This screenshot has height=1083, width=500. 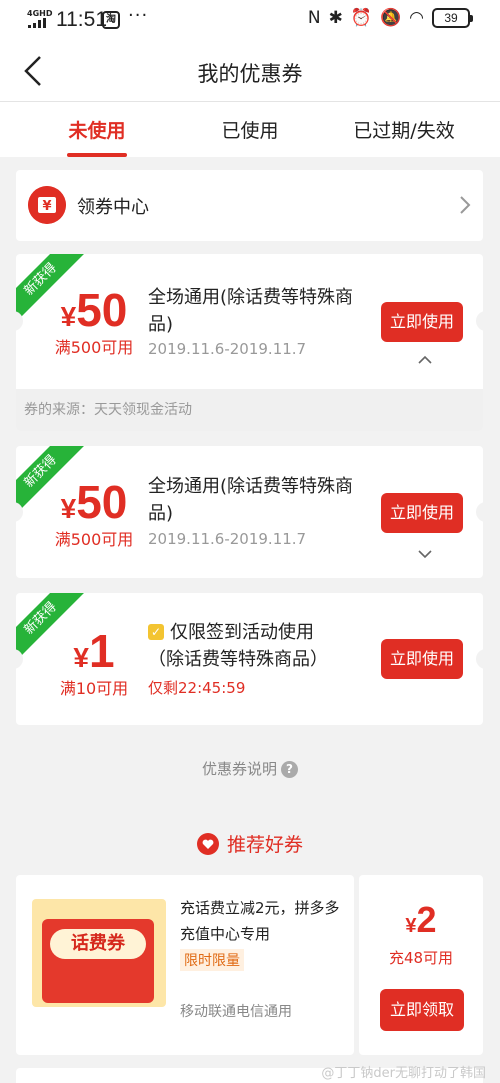 What do you see at coordinates (421, 958) in the screenshot?
I see `recommend-condition: 充48可用` at bounding box center [421, 958].